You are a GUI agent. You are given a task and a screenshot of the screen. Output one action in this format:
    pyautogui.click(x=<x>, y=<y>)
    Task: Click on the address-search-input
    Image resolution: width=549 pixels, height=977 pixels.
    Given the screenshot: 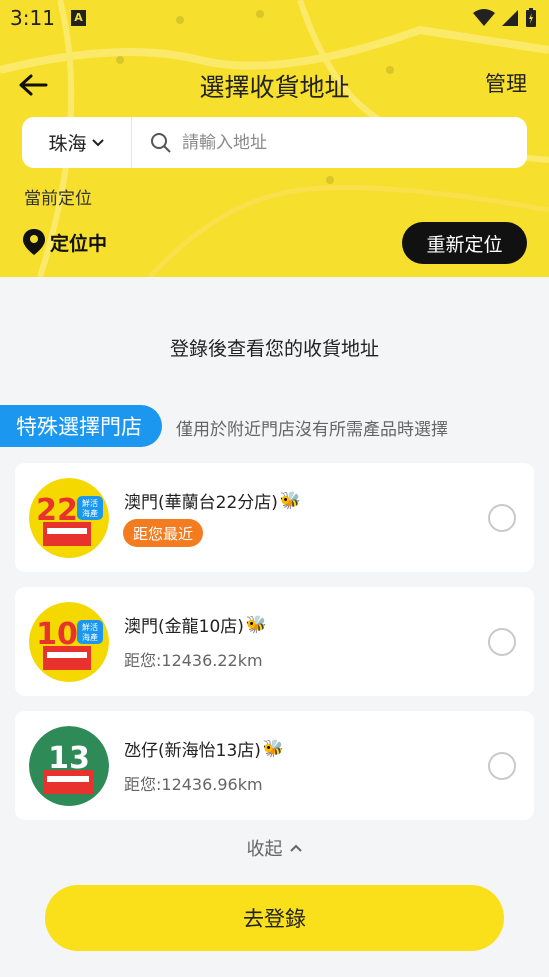 What is the action you would take?
    pyautogui.click(x=347, y=142)
    